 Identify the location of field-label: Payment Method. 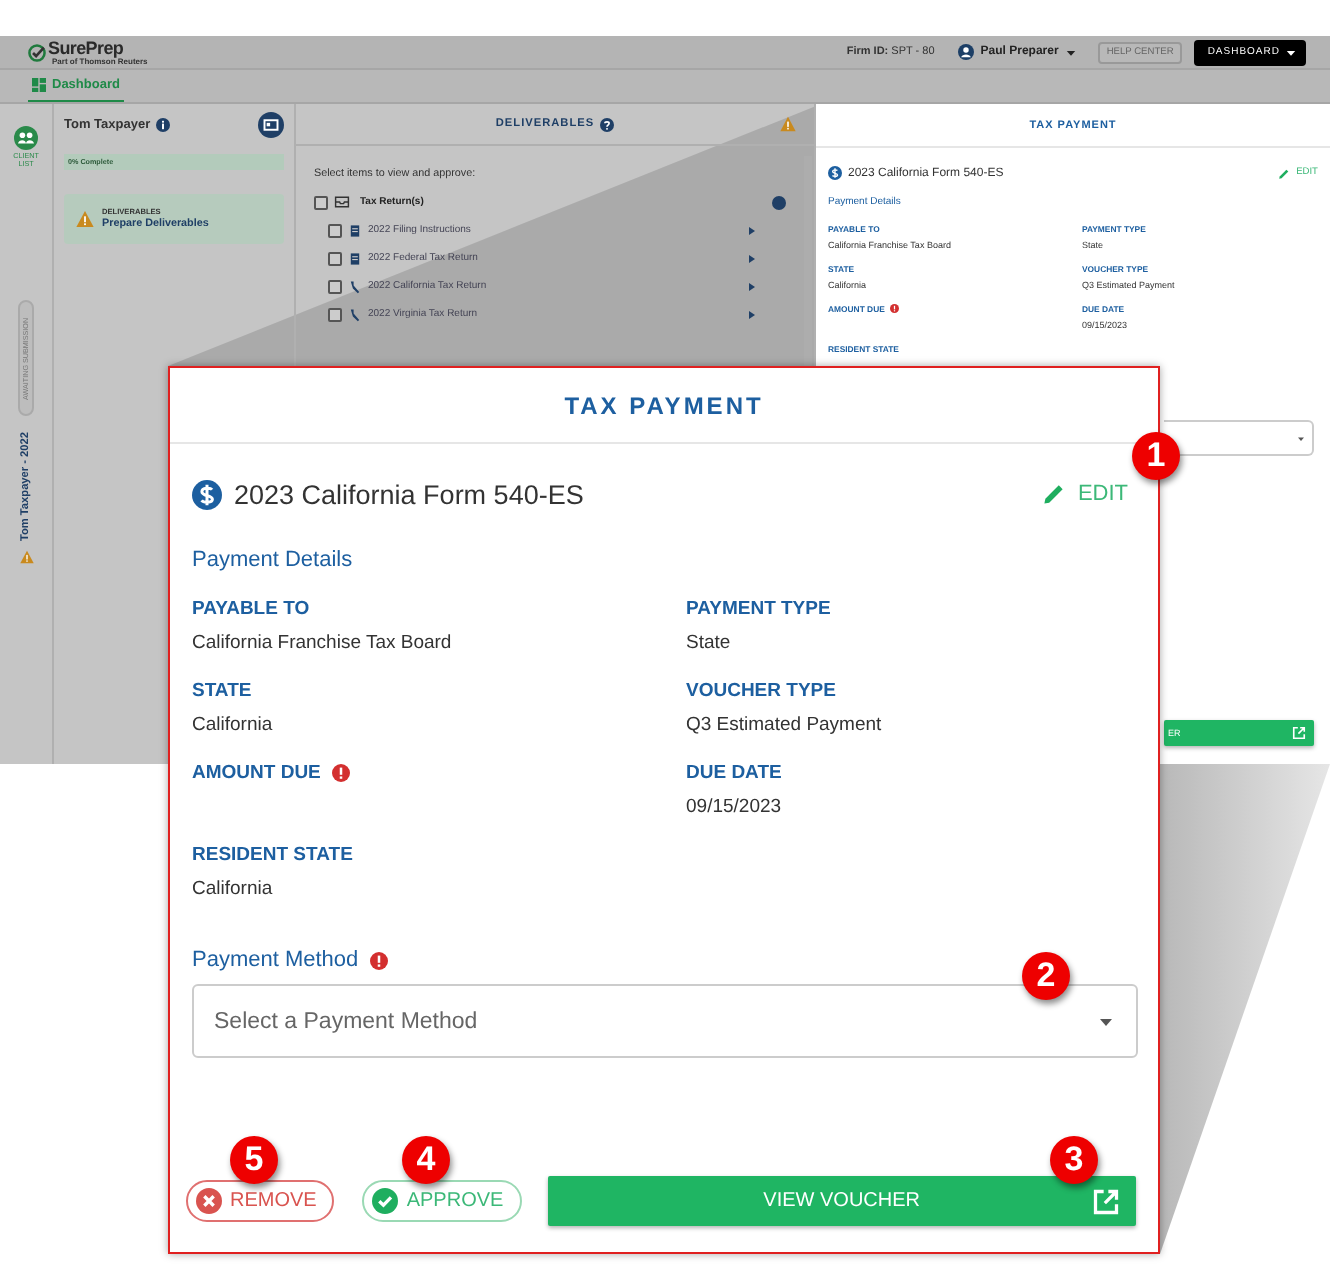
(275, 960).